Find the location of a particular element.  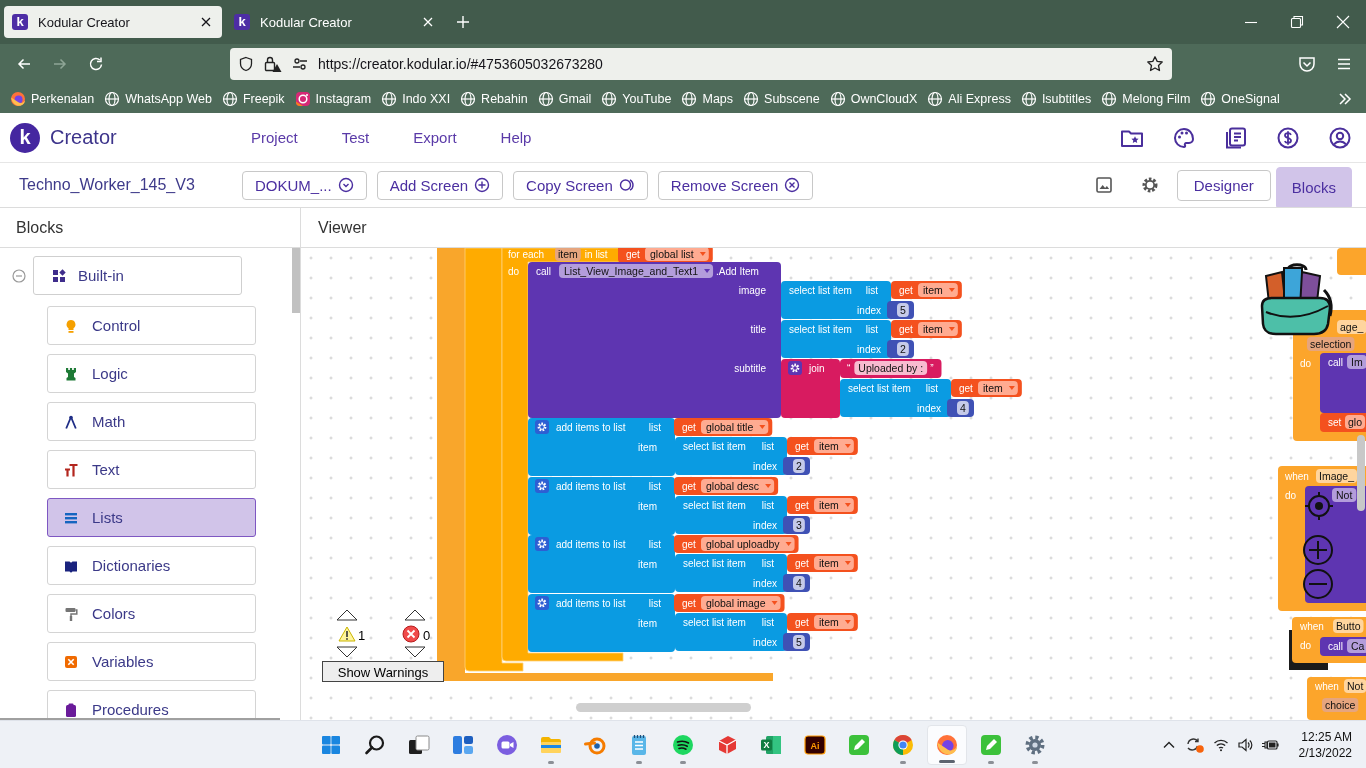

variable-dropdown: global desc is located at coordinates (738, 486).